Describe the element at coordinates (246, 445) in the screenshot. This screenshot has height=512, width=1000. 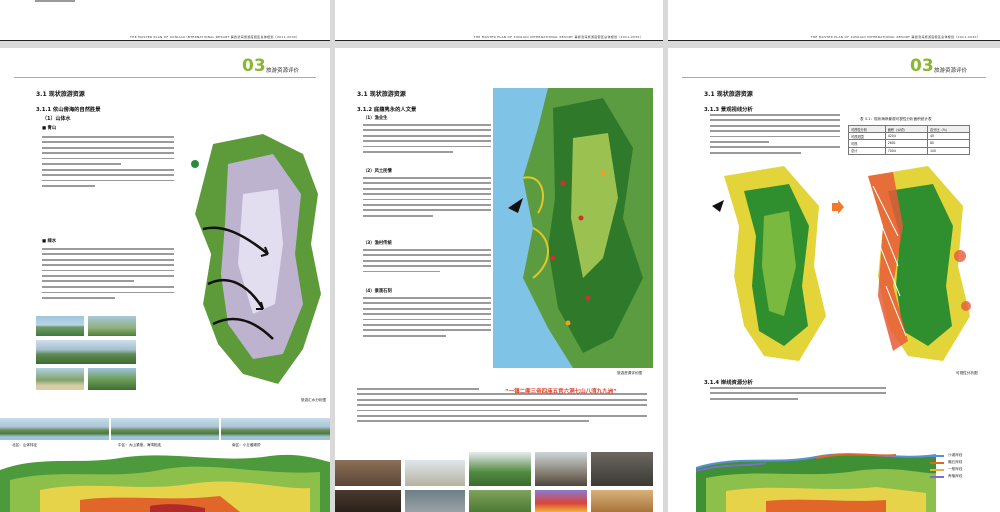
I see `photo-caption-south: 南区：小丘缓坡阶` at that location.